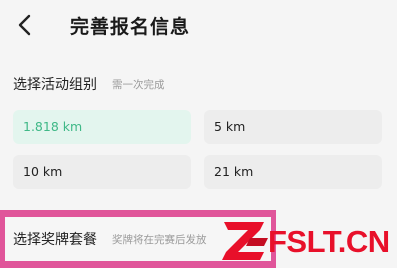 This screenshot has width=397, height=268. Describe the element at coordinates (159, 240) in the screenshot. I see `medal-section-hint: 奖牌将在完赛后发放` at that location.